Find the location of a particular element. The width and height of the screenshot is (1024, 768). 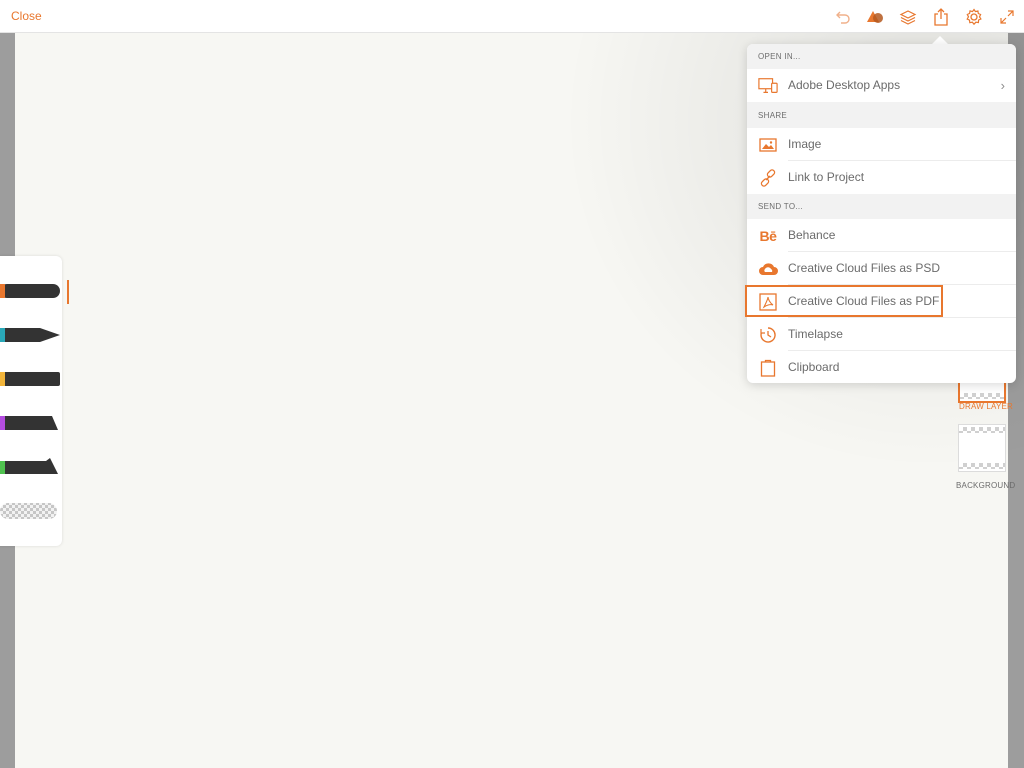

menu-item-cc-psd: Creative Cloud Files as PSD is located at coordinates (881, 268).